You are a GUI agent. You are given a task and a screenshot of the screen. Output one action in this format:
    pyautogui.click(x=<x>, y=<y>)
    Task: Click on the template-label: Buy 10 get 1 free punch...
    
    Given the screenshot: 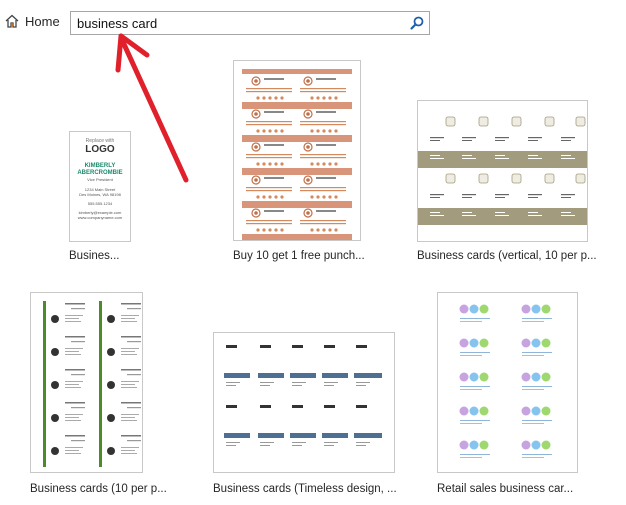 What is the action you would take?
    pyautogui.click(x=299, y=256)
    